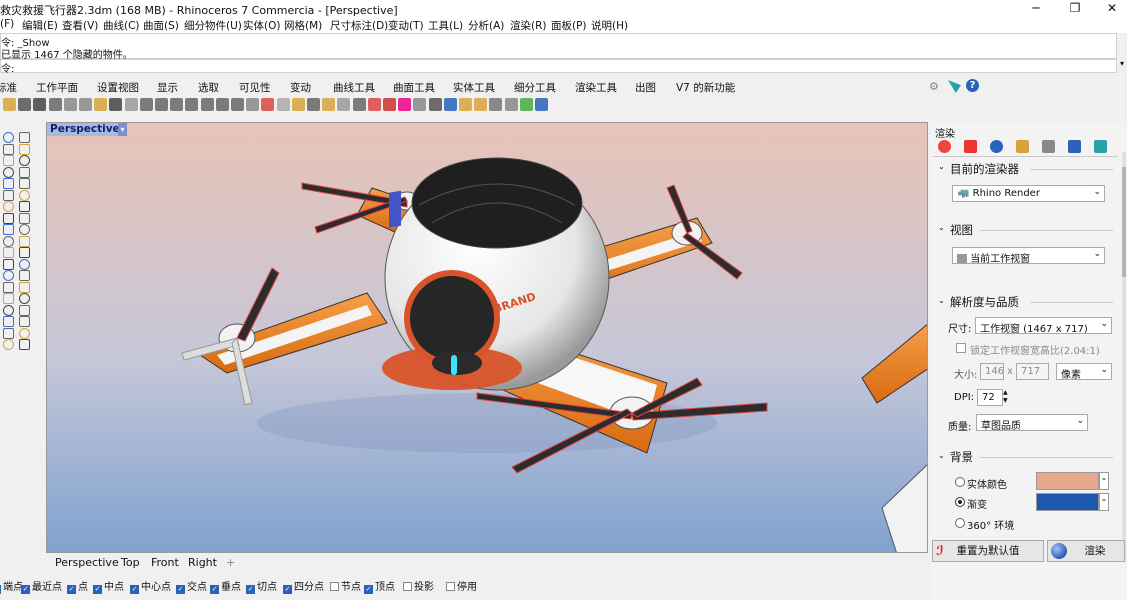 Image resolution: width=1127 pixels, height=600 pixels. Describe the element at coordinates (167, 87) in the screenshot. I see `toolbar-tab: 显示` at that location.